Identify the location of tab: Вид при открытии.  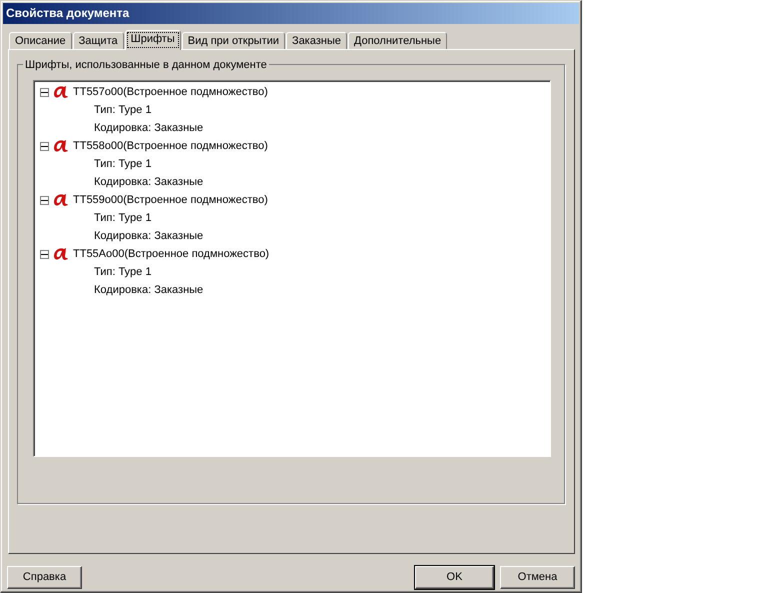
(234, 40).